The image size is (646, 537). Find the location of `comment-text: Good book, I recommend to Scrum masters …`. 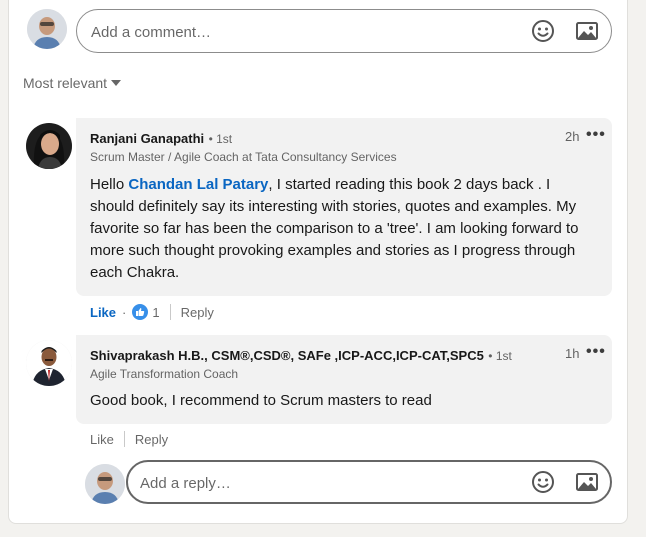

comment-text: Good book, I recommend to Scrum masters … is located at coordinates (261, 400).